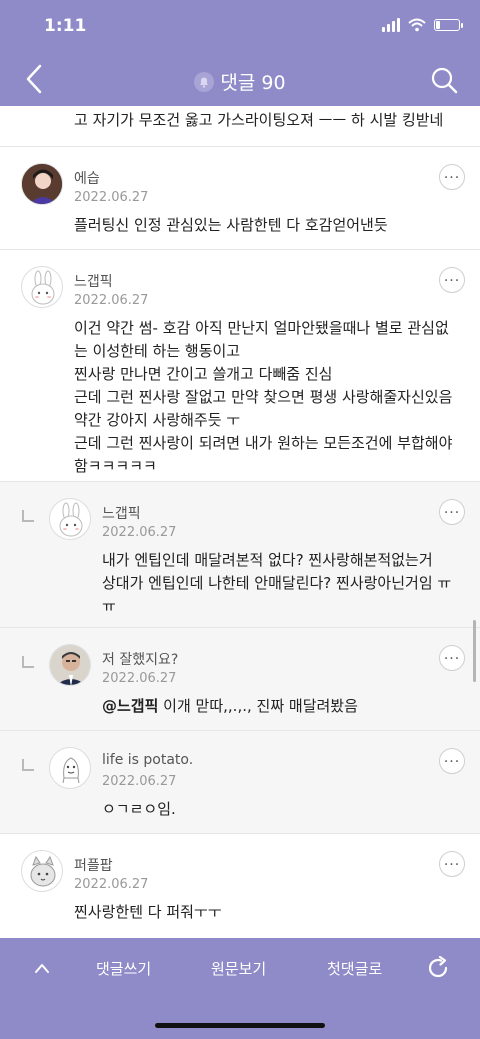 The height and width of the screenshot is (1039, 480). What do you see at coordinates (115, 466) in the screenshot?
I see `comment-text-line: 함ㅋㅋㅋㅋㅋ` at bounding box center [115, 466].